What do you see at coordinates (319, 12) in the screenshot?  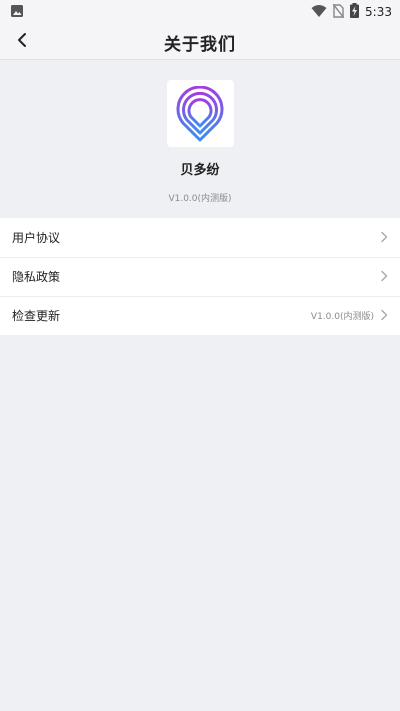 I see `wifi-icon` at bounding box center [319, 12].